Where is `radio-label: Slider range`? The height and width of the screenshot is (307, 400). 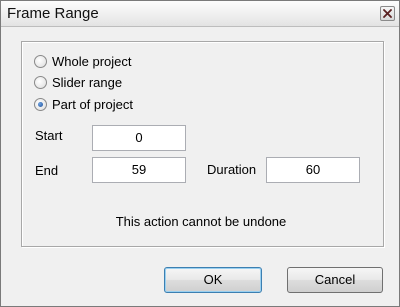
radio-label: Slider range is located at coordinates (87, 82).